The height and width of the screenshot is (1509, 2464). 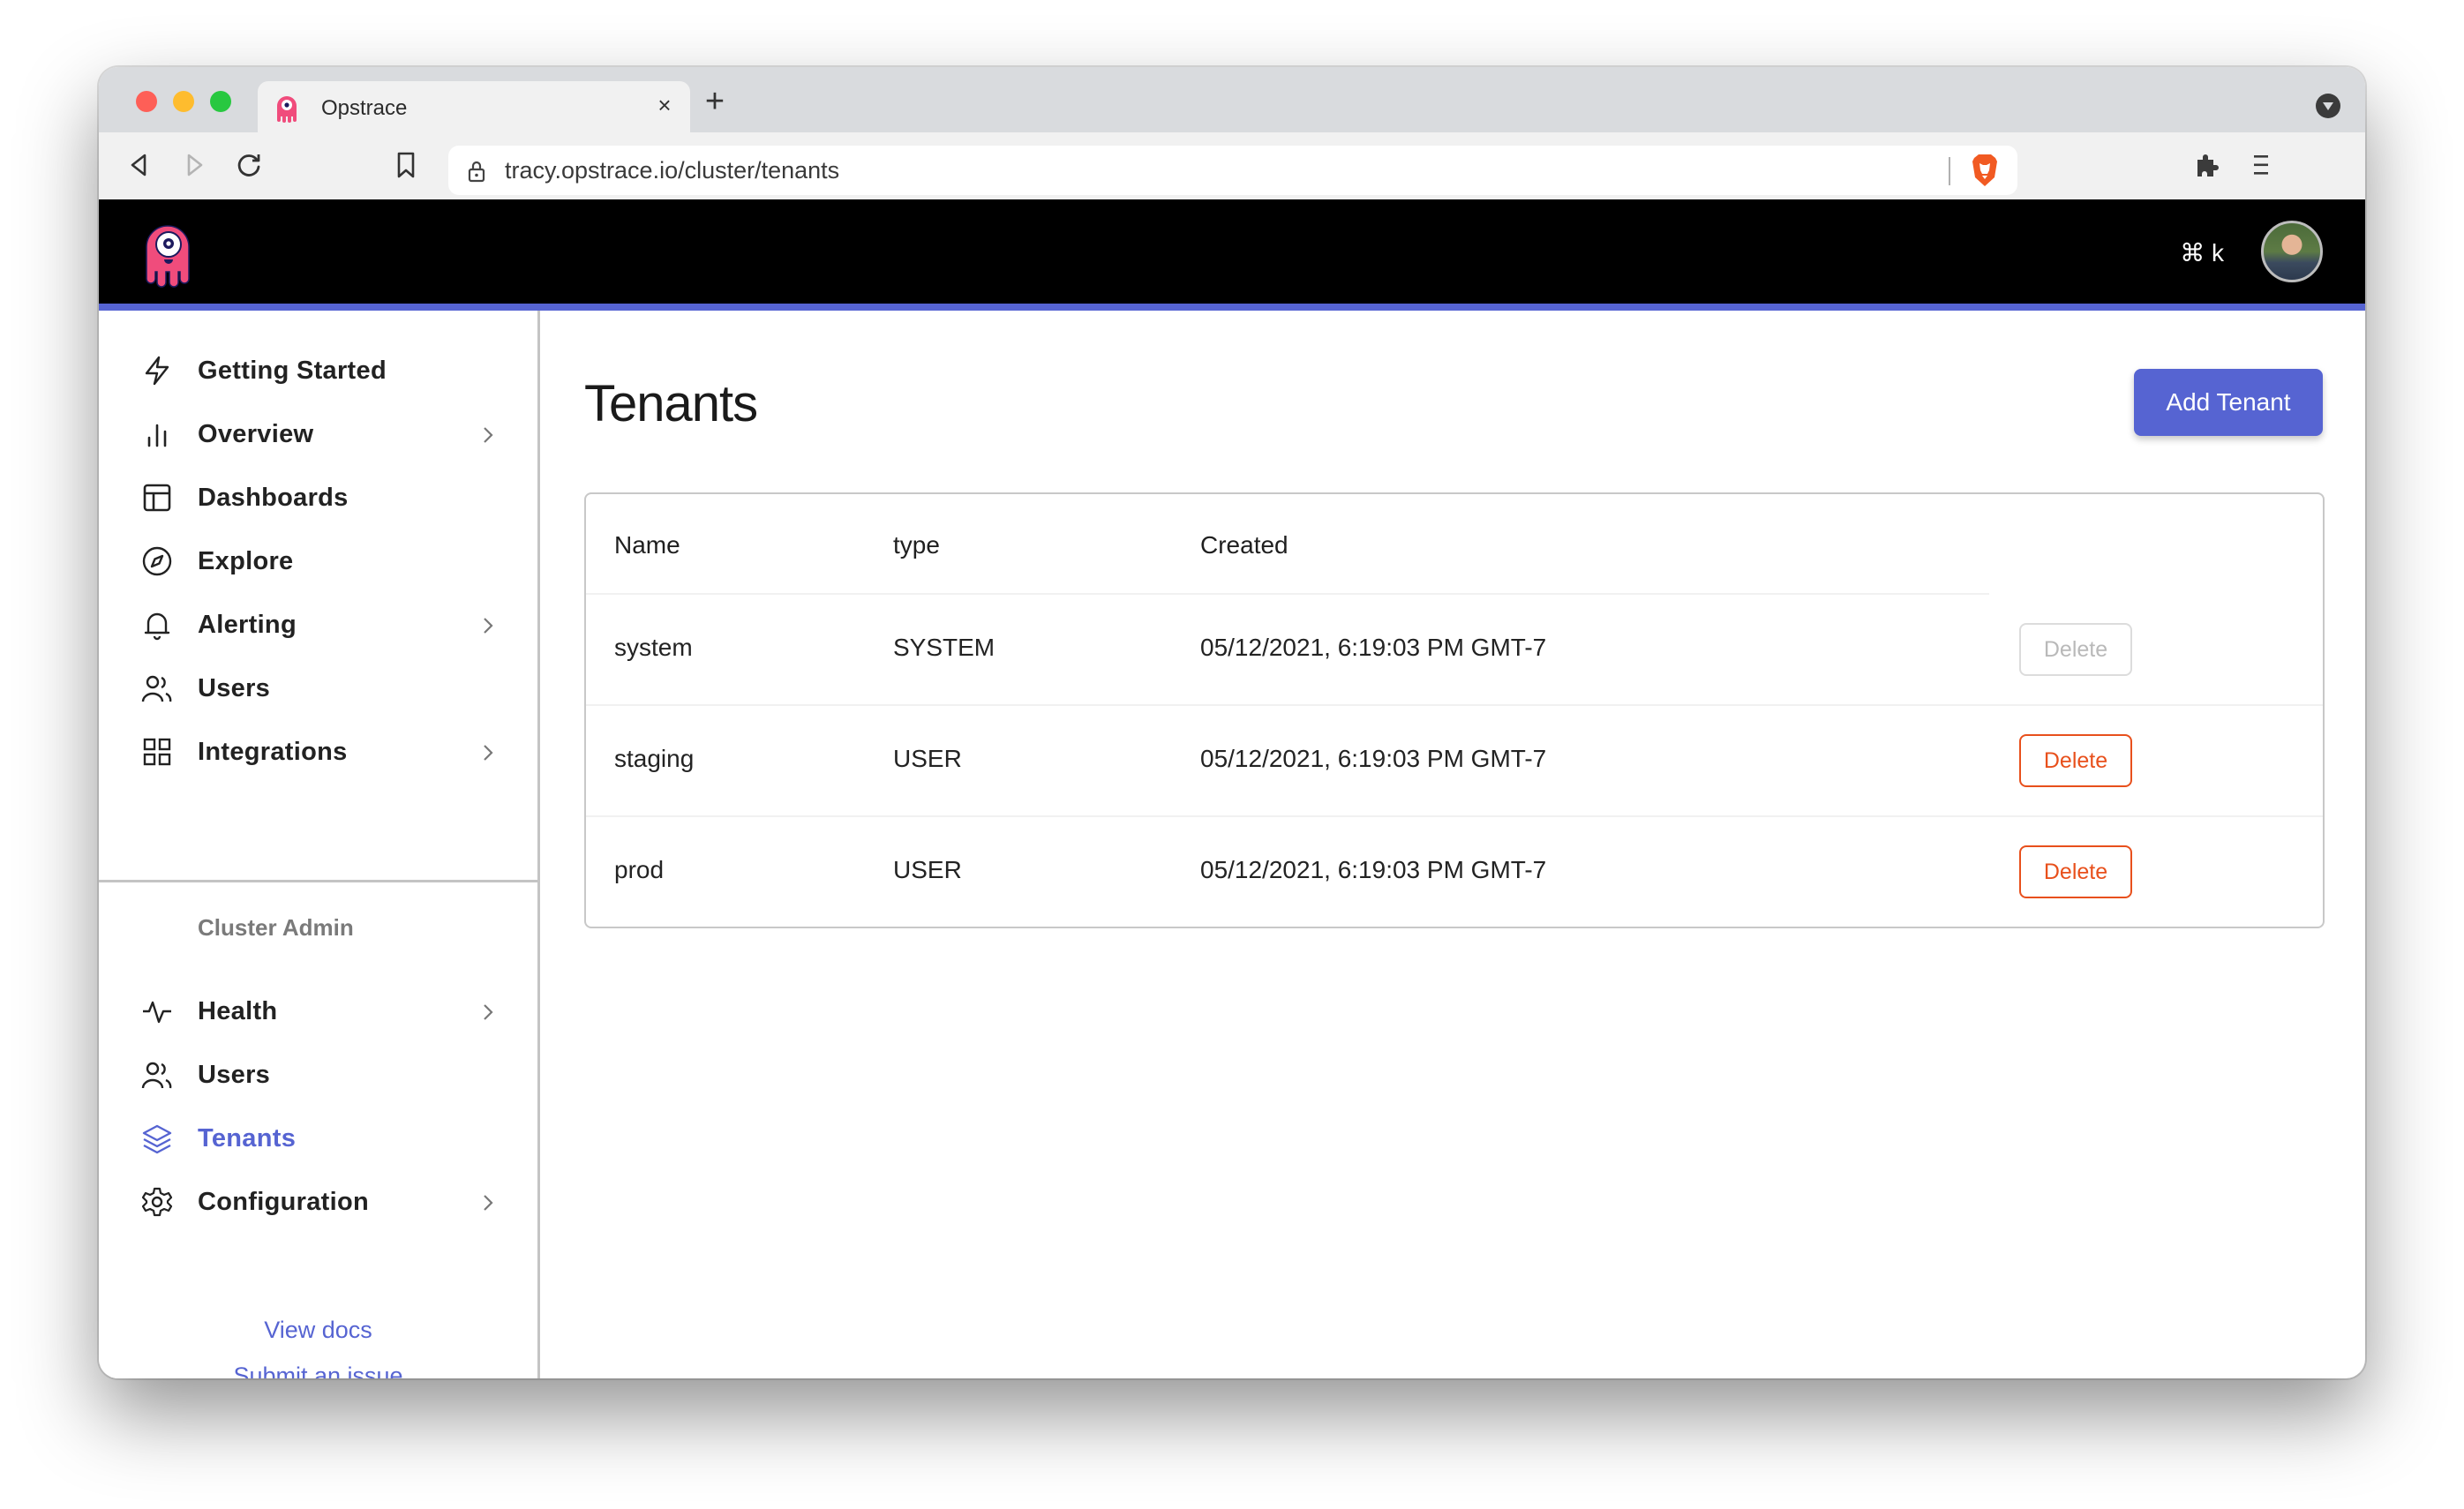 What do you see at coordinates (292, 371) in the screenshot?
I see `sidebar-item-label: Getting Started` at bounding box center [292, 371].